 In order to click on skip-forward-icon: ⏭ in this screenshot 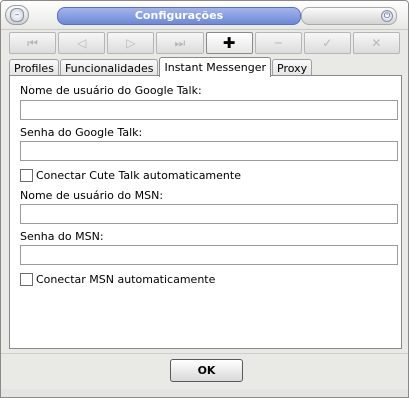, I will do `click(180, 42)`.